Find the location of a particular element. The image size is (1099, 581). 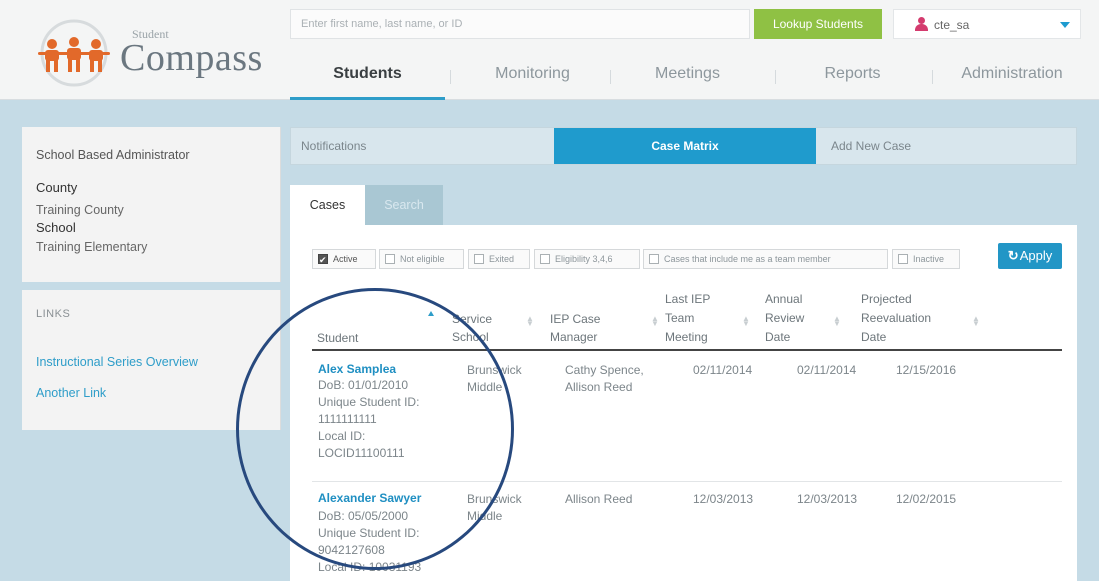

links-title: LINKS is located at coordinates (53, 314).